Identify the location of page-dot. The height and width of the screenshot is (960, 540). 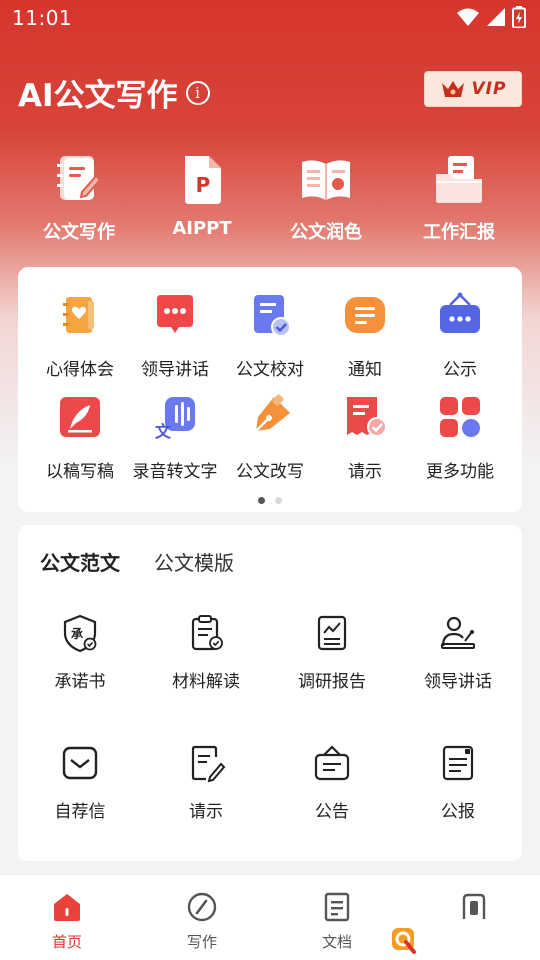
(278, 500).